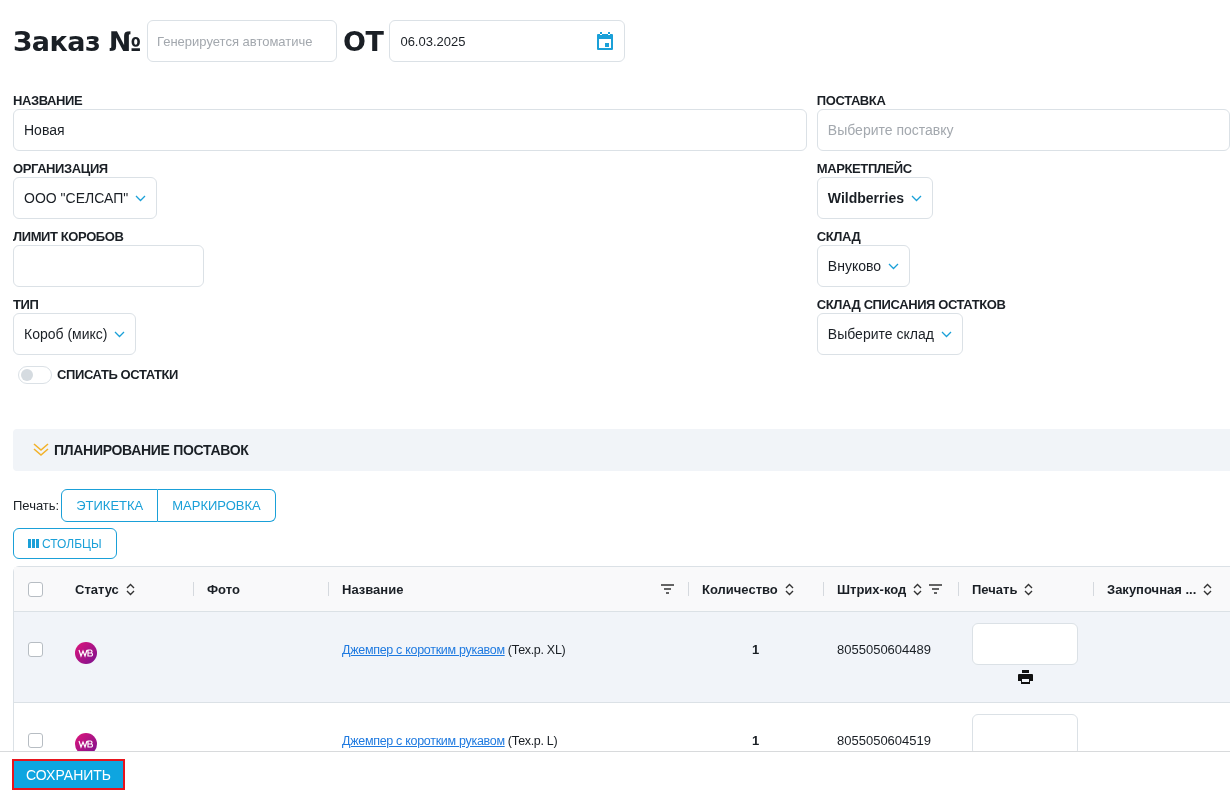 This screenshot has width=1230, height=797. Describe the element at coordinates (373, 589) in the screenshot. I see `column-header: Название` at that location.